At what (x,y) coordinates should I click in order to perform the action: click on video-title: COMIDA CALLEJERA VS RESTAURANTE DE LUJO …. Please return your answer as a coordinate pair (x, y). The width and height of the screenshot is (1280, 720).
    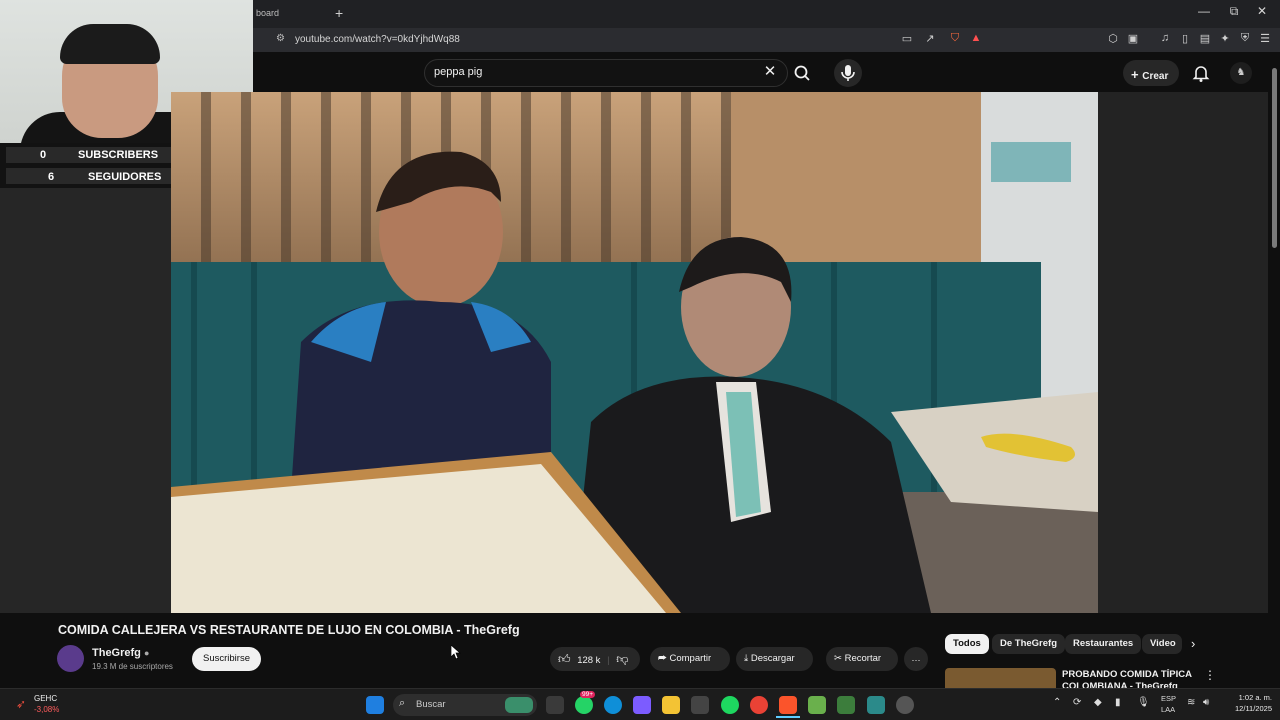
    Looking at the image, I should click on (289, 630).